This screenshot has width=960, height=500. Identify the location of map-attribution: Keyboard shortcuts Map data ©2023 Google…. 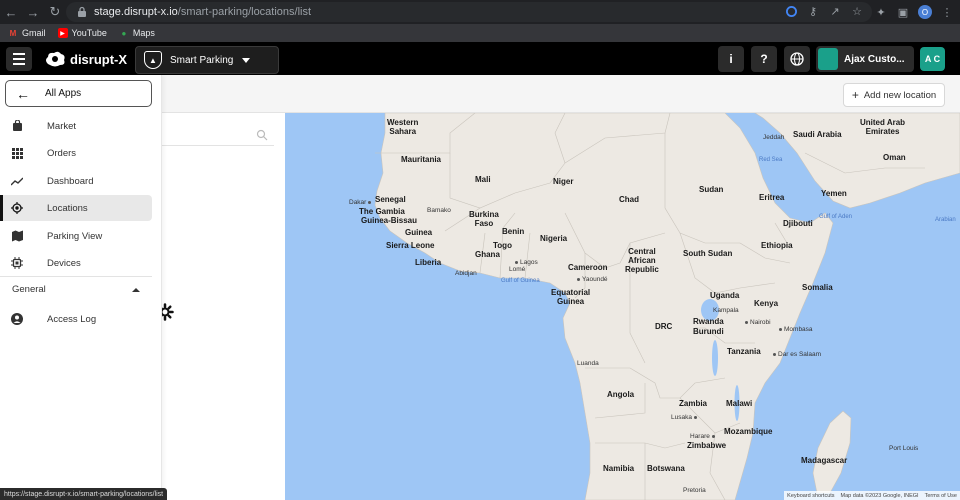
(872, 495).